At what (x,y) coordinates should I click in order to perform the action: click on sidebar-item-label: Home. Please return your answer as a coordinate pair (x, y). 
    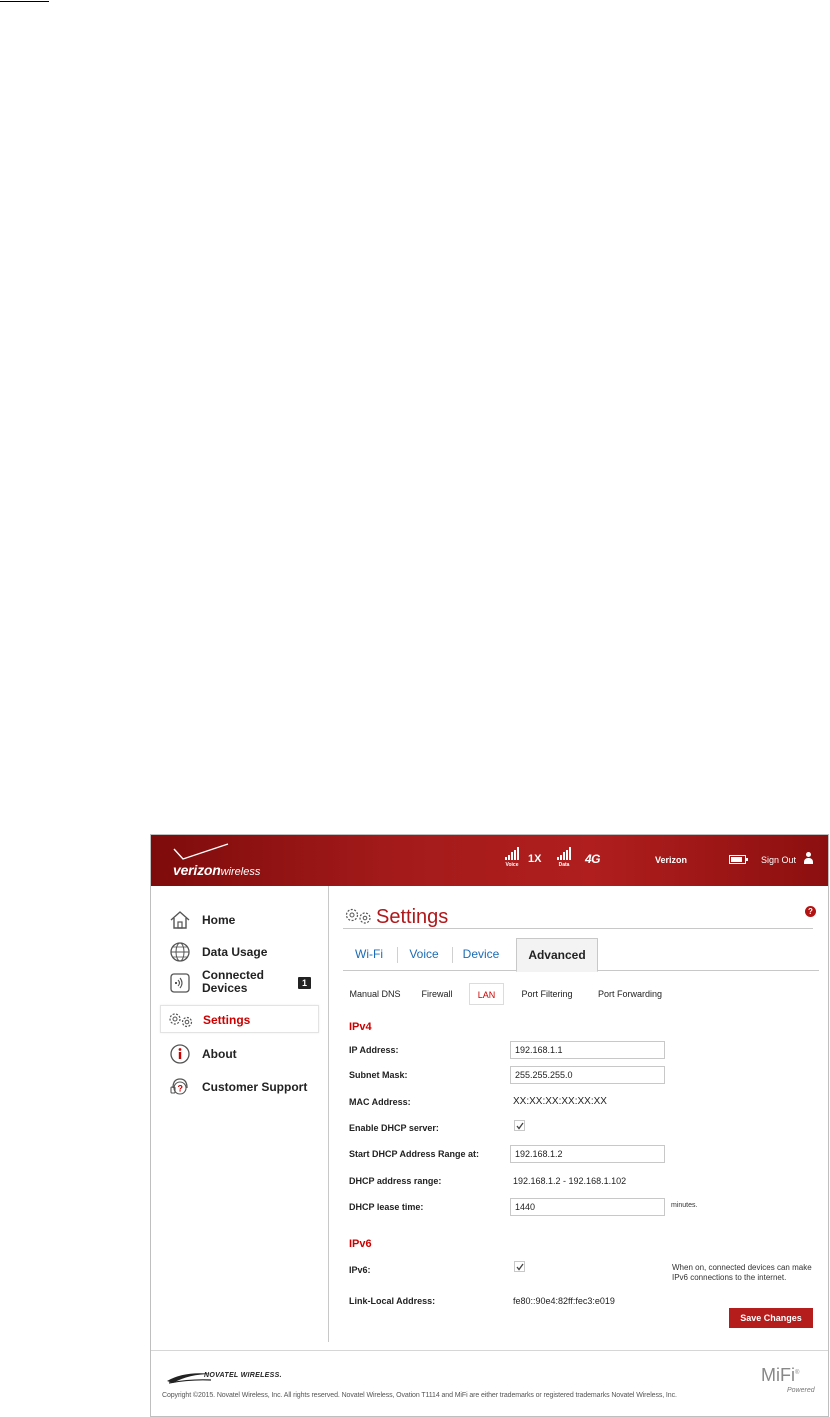
    Looking at the image, I should click on (219, 920).